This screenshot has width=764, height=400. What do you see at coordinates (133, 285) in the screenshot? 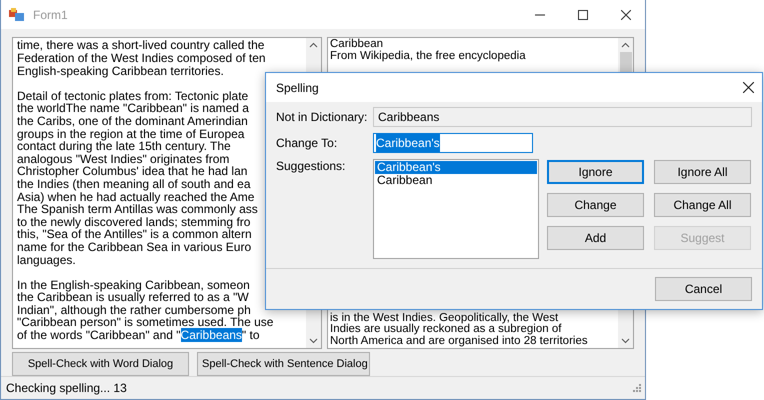
I see `text-line: In the English-speaking Caribbean, someon` at bounding box center [133, 285].